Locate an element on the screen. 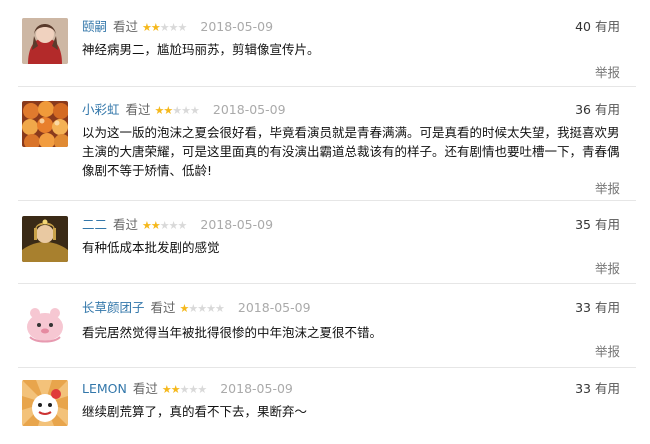 The image size is (650, 444). avatar-cartoon-sunburst-icon is located at coordinates (45, 403).